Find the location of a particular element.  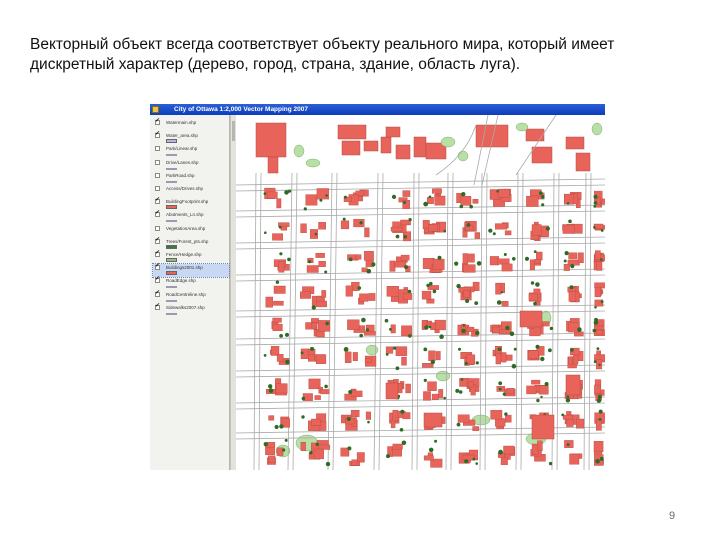

toc-layer: Buildings2001.shp is located at coordinates (191, 270).